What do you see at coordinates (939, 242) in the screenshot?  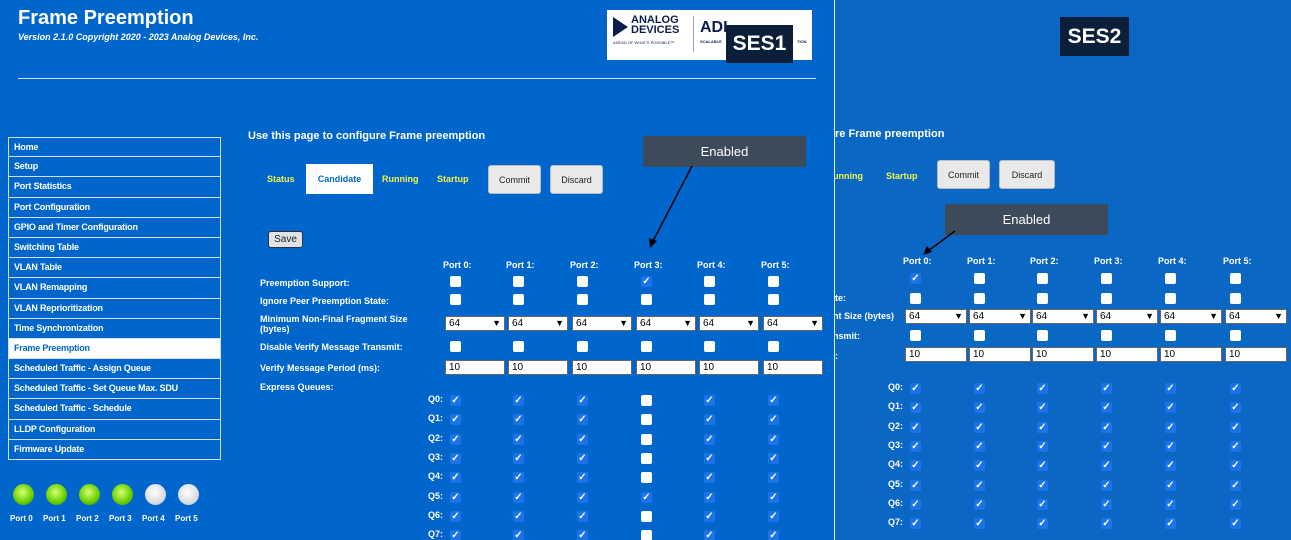 I see `ses2-callout-arrow` at bounding box center [939, 242].